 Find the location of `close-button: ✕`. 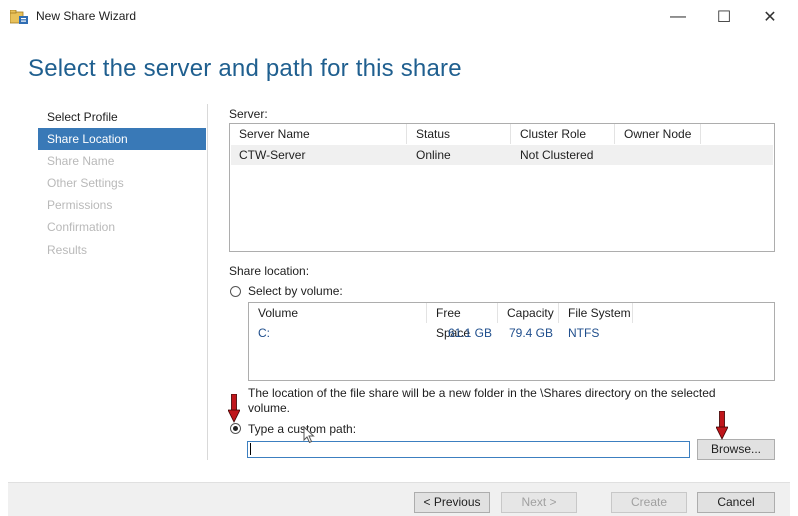

close-button: ✕ is located at coordinates (770, 17).